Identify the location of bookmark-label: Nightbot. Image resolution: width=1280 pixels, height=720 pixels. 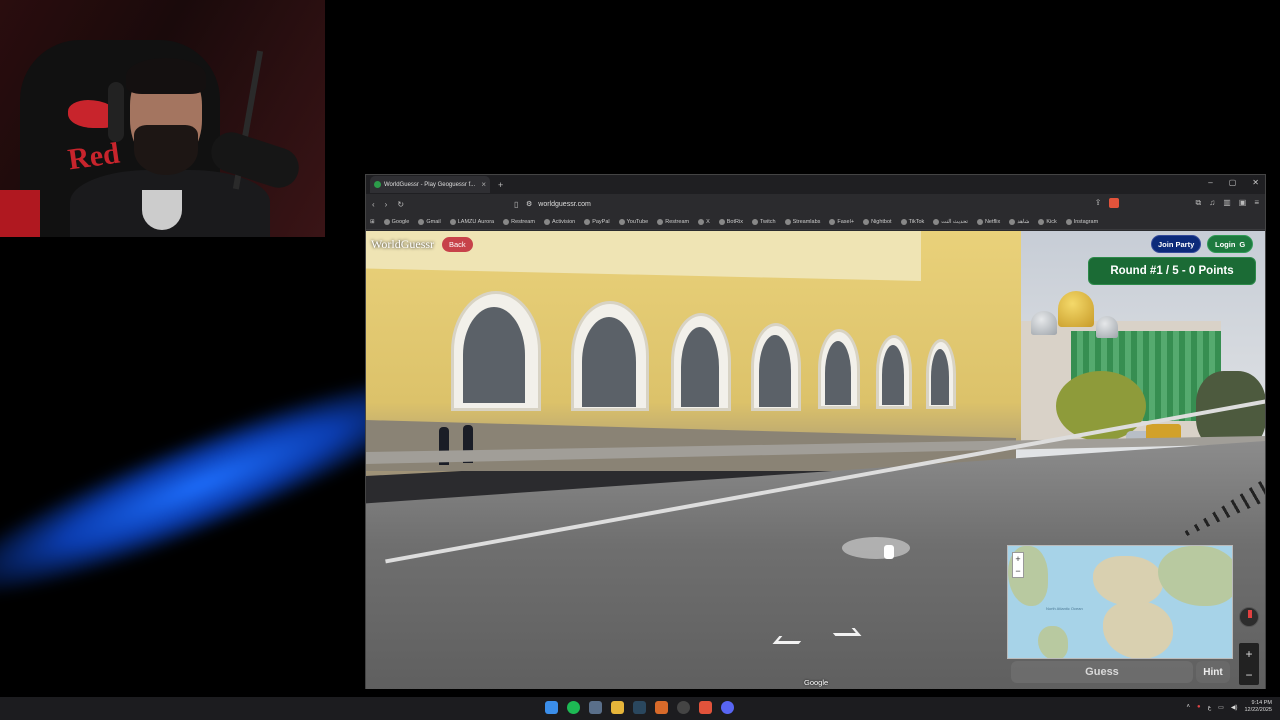
(881, 221).